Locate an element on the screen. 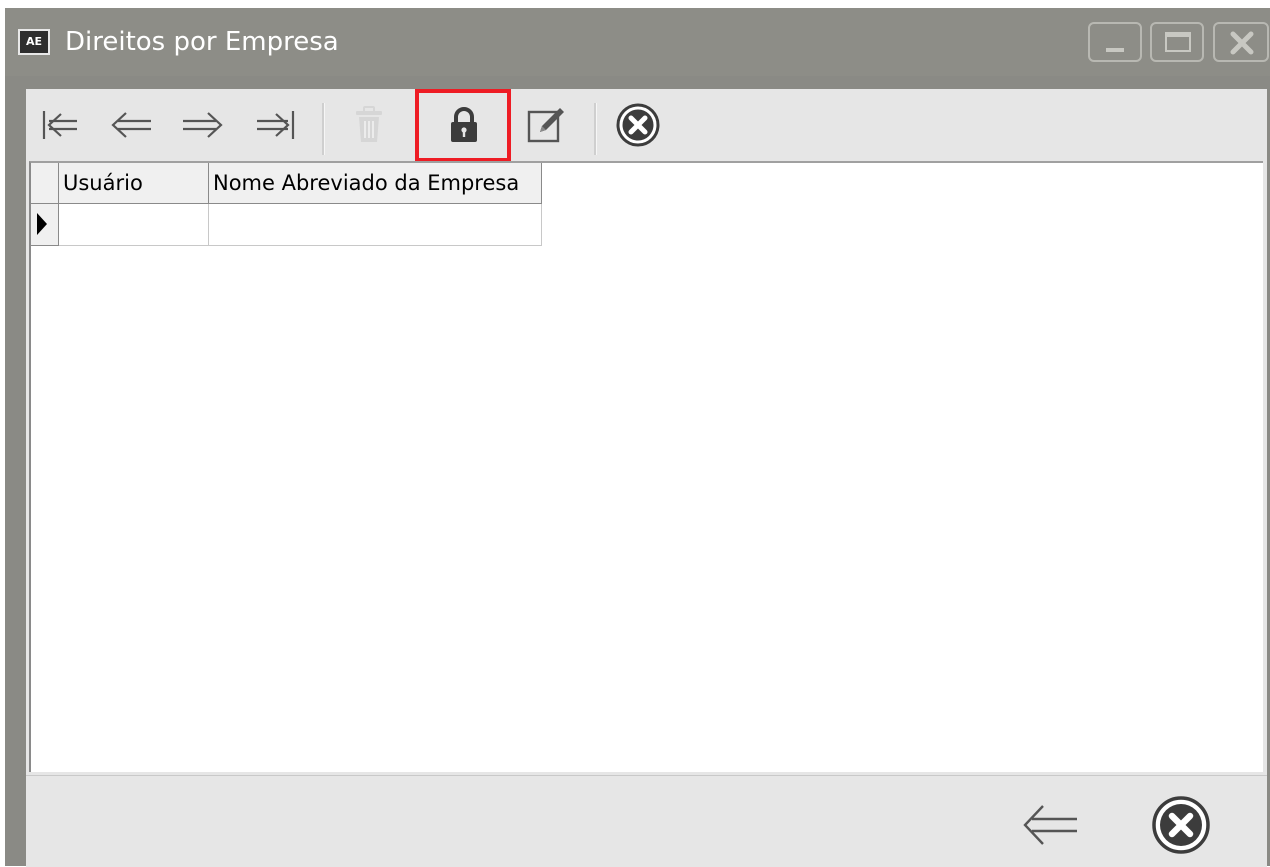 Image resolution: width=1270 pixels, height=867 pixels. previous-record-button is located at coordinates (132, 125).